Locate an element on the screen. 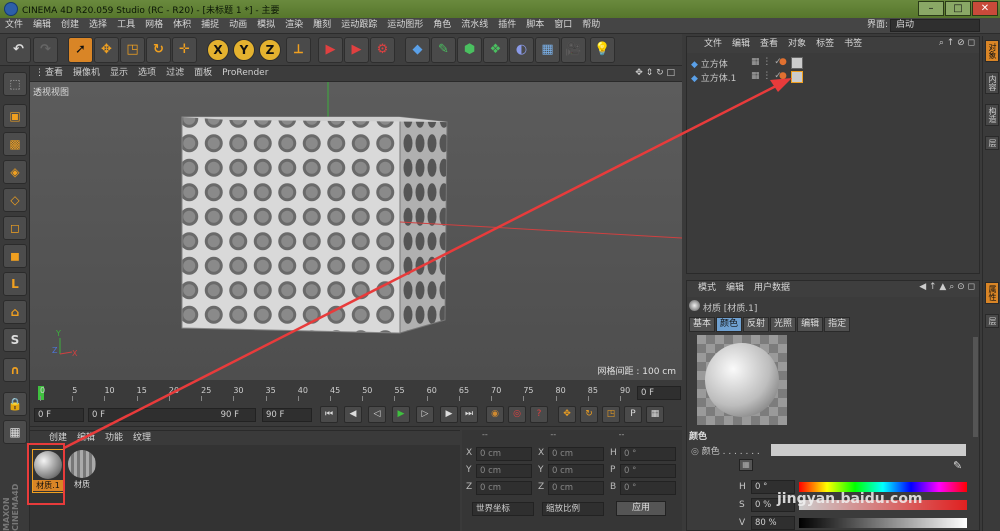  attribute-menu-item: 编辑 is located at coordinates (735, 288).